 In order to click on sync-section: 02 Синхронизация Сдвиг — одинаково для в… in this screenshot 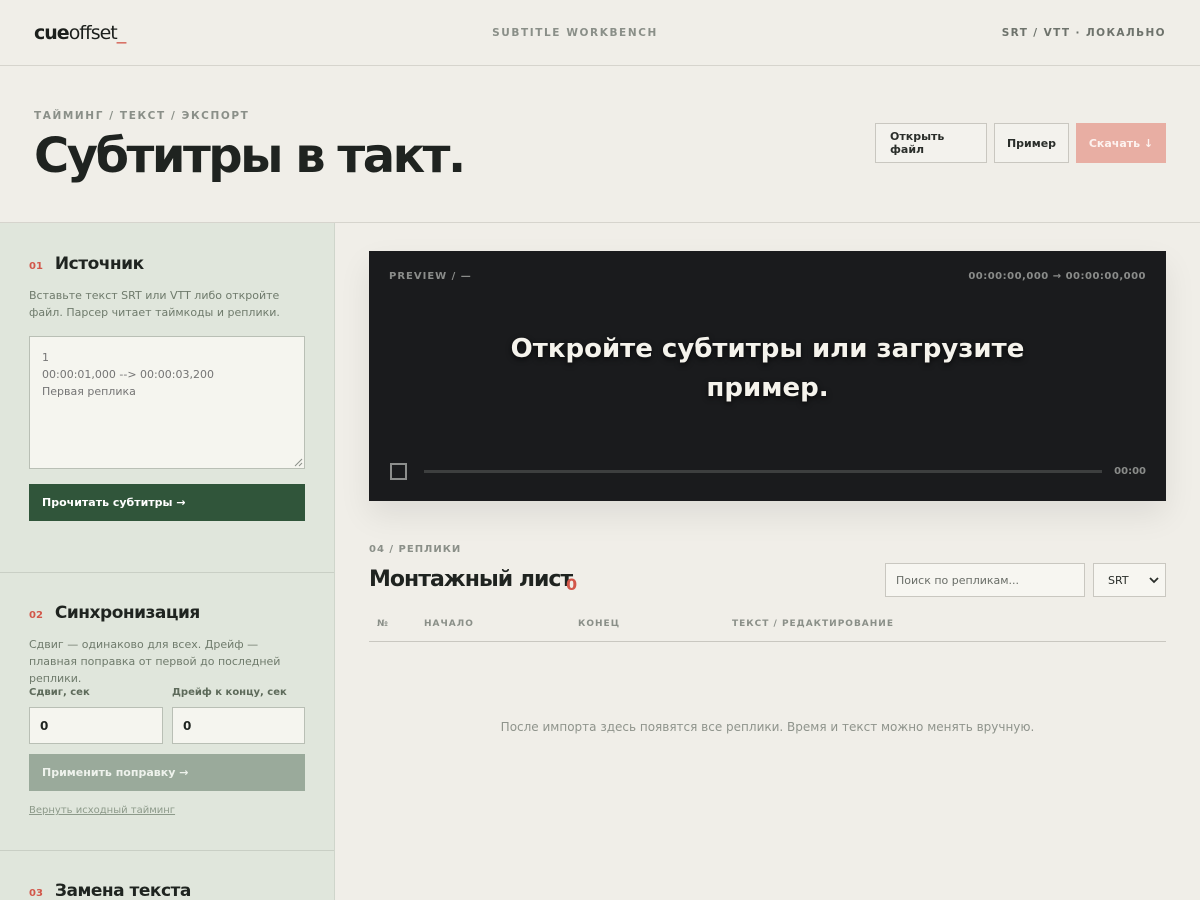, I will do `click(167, 711)`.